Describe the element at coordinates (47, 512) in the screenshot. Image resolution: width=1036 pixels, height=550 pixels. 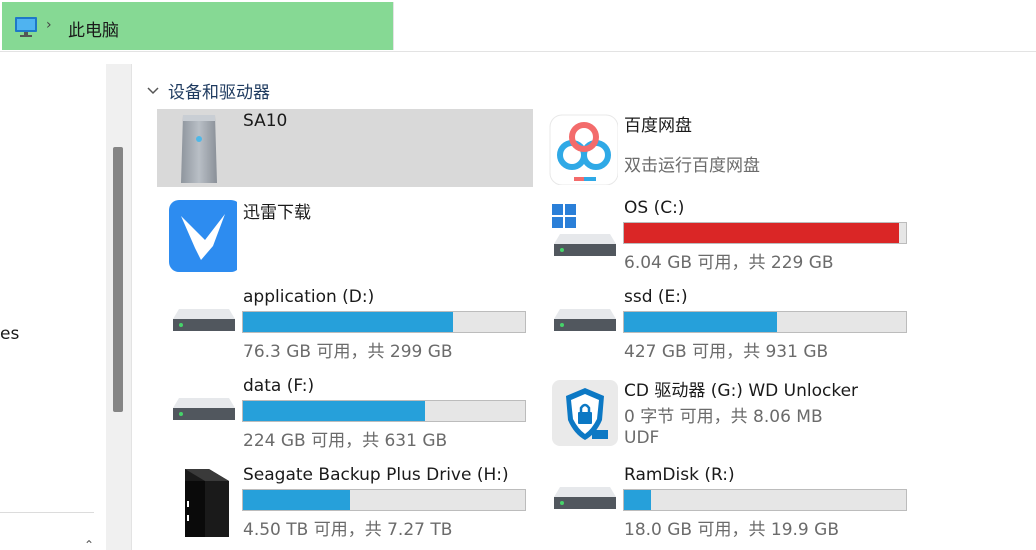
I see `nav-divider` at that location.